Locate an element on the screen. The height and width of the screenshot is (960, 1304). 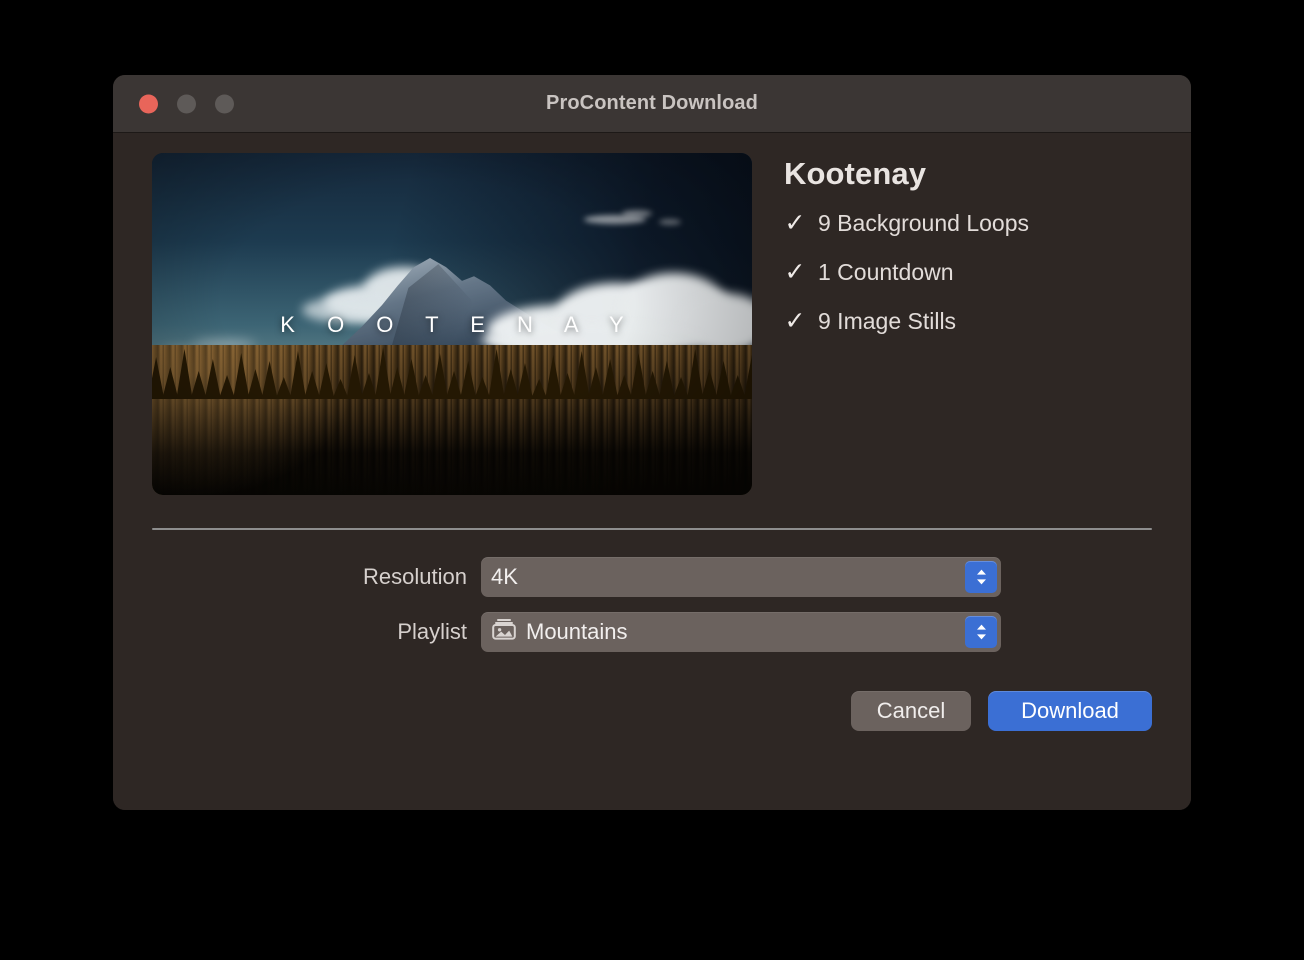
download-button: Download is located at coordinates (1070, 711).